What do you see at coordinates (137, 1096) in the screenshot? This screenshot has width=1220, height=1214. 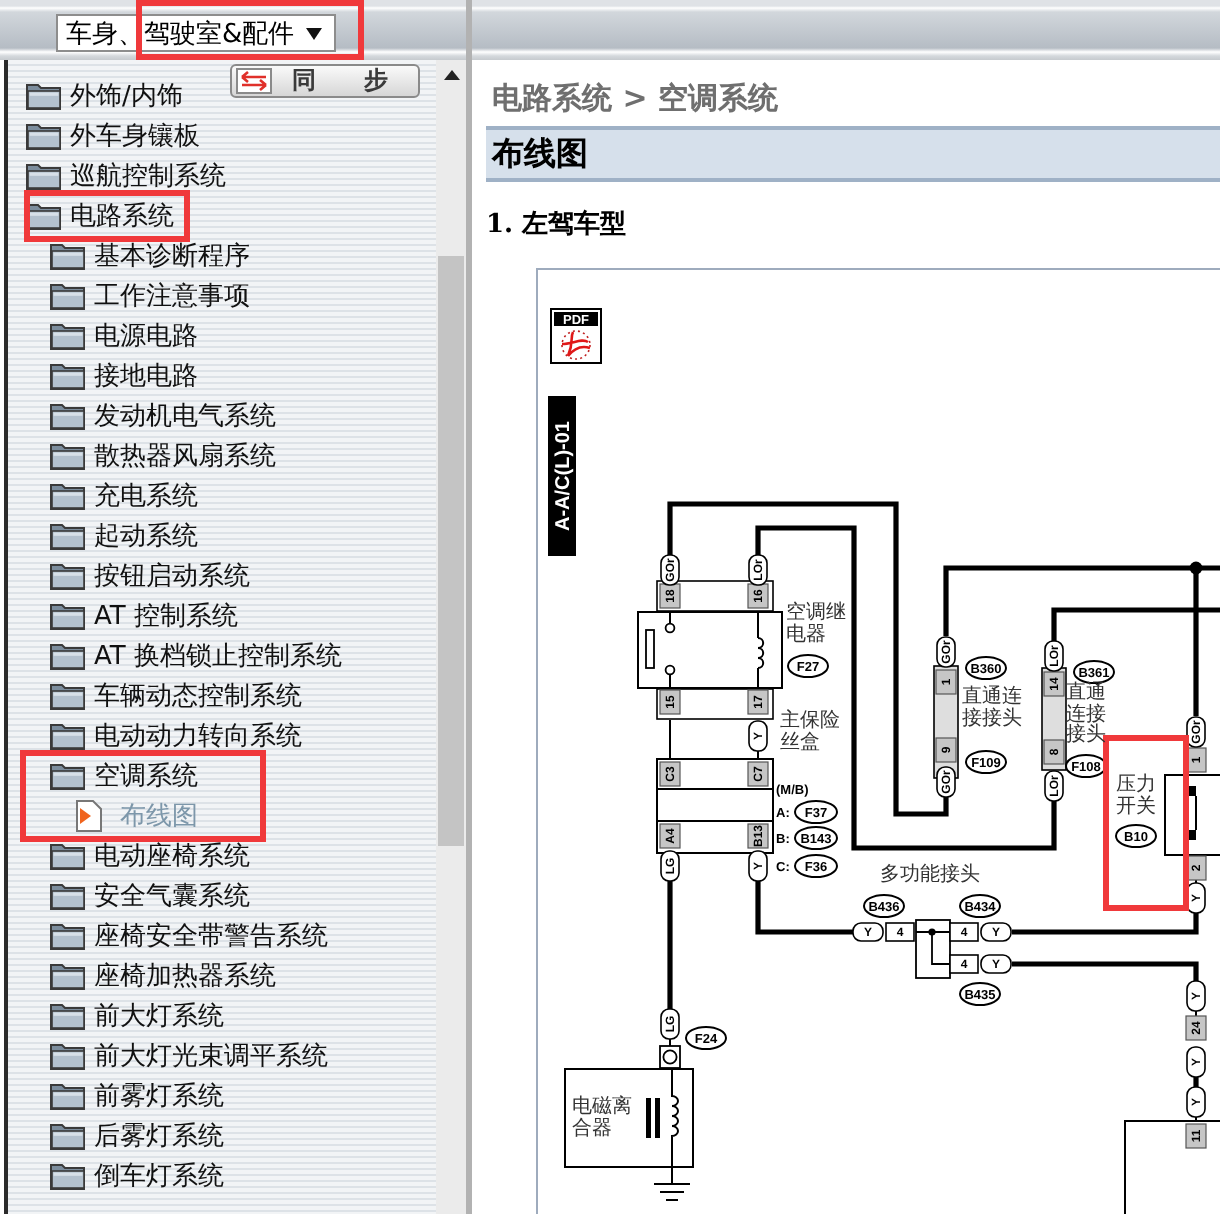 I see `tree-item: 前雾灯系统` at bounding box center [137, 1096].